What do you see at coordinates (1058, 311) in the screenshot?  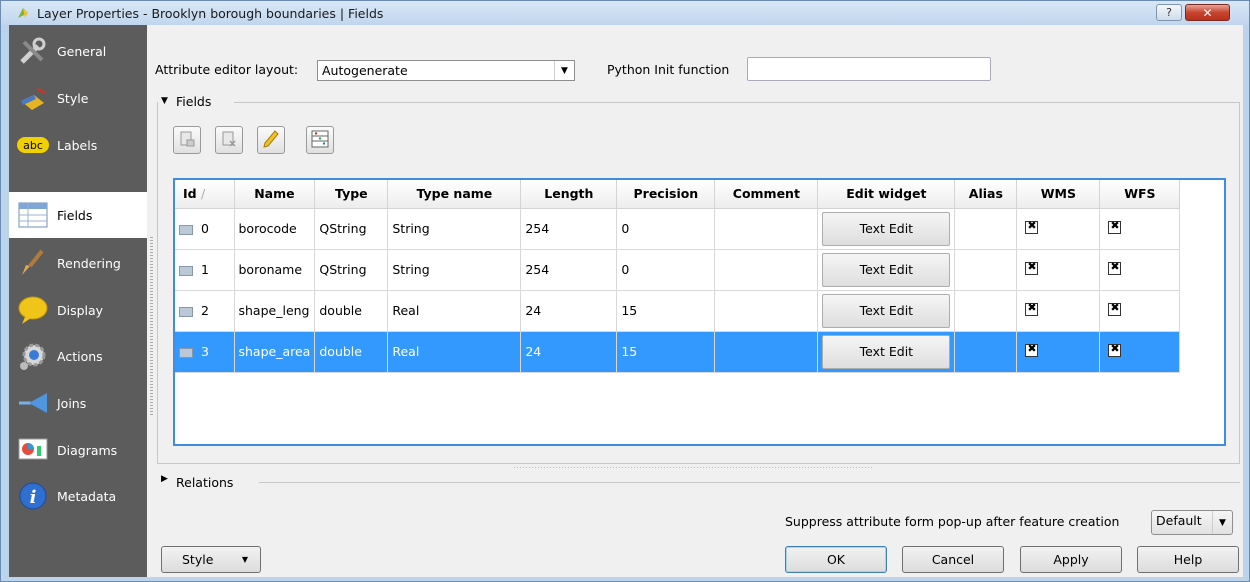 I see `row-wms-cell` at bounding box center [1058, 311].